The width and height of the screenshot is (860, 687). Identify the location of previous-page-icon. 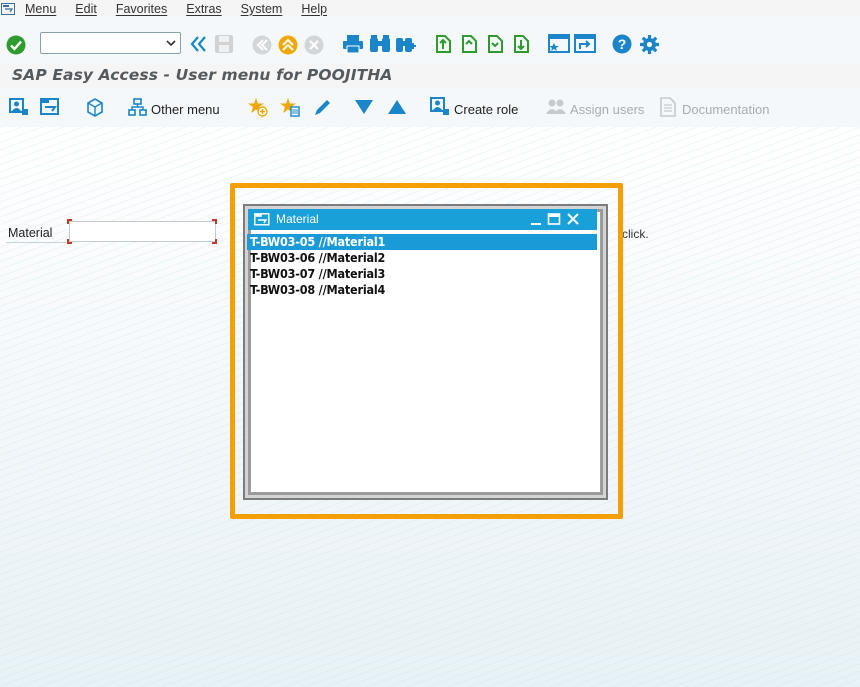
(469, 44).